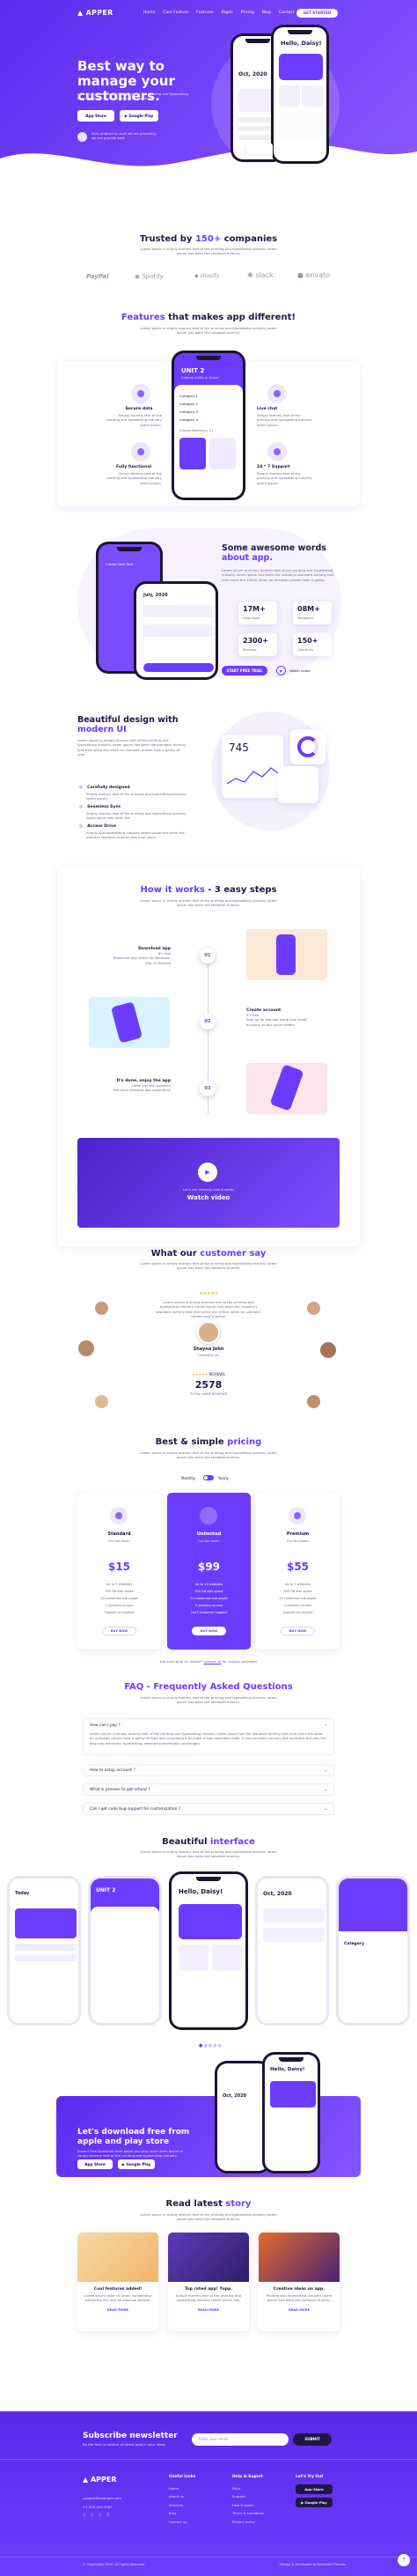 Image resolution: width=417 pixels, height=2576 pixels. What do you see at coordinates (314, 2489) in the screenshot?
I see `footer-app-store-button: App Store` at bounding box center [314, 2489].